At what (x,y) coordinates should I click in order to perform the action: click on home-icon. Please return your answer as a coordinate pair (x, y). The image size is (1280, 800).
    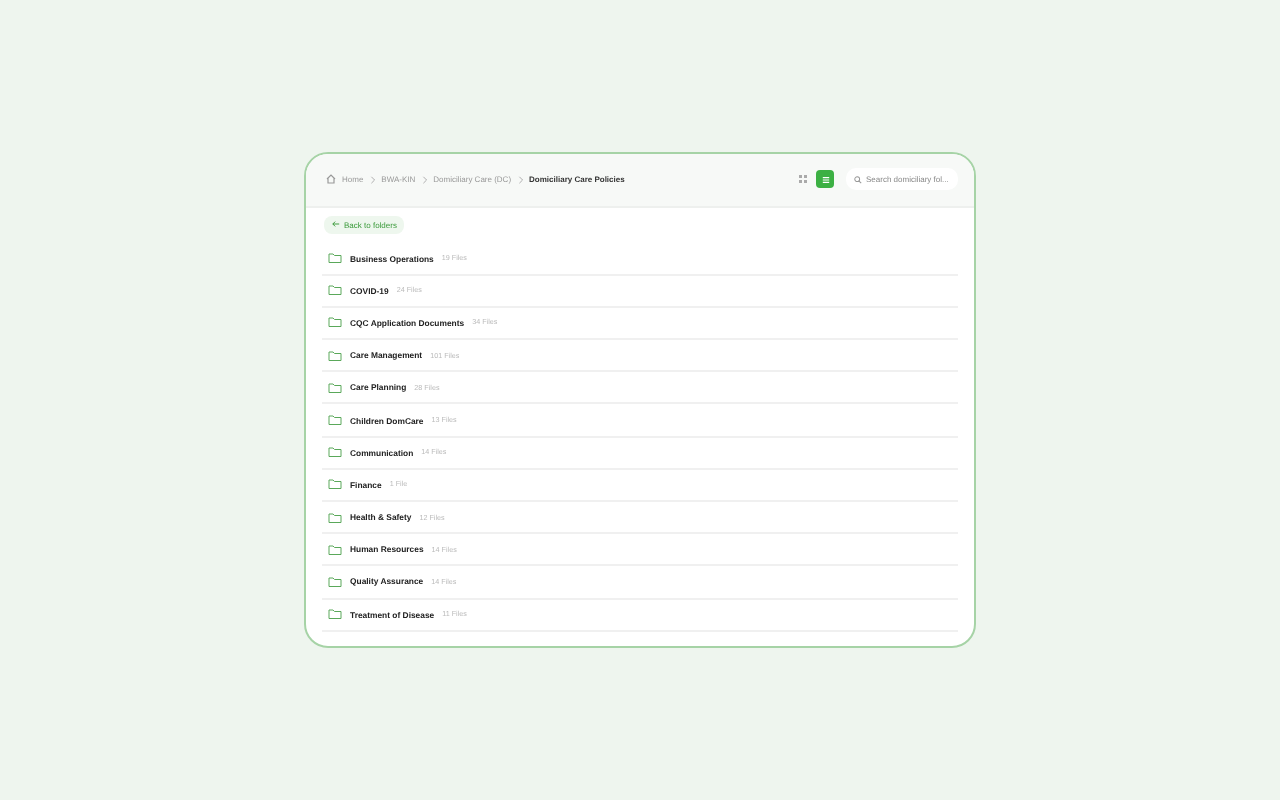
    Looking at the image, I should click on (331, 179).